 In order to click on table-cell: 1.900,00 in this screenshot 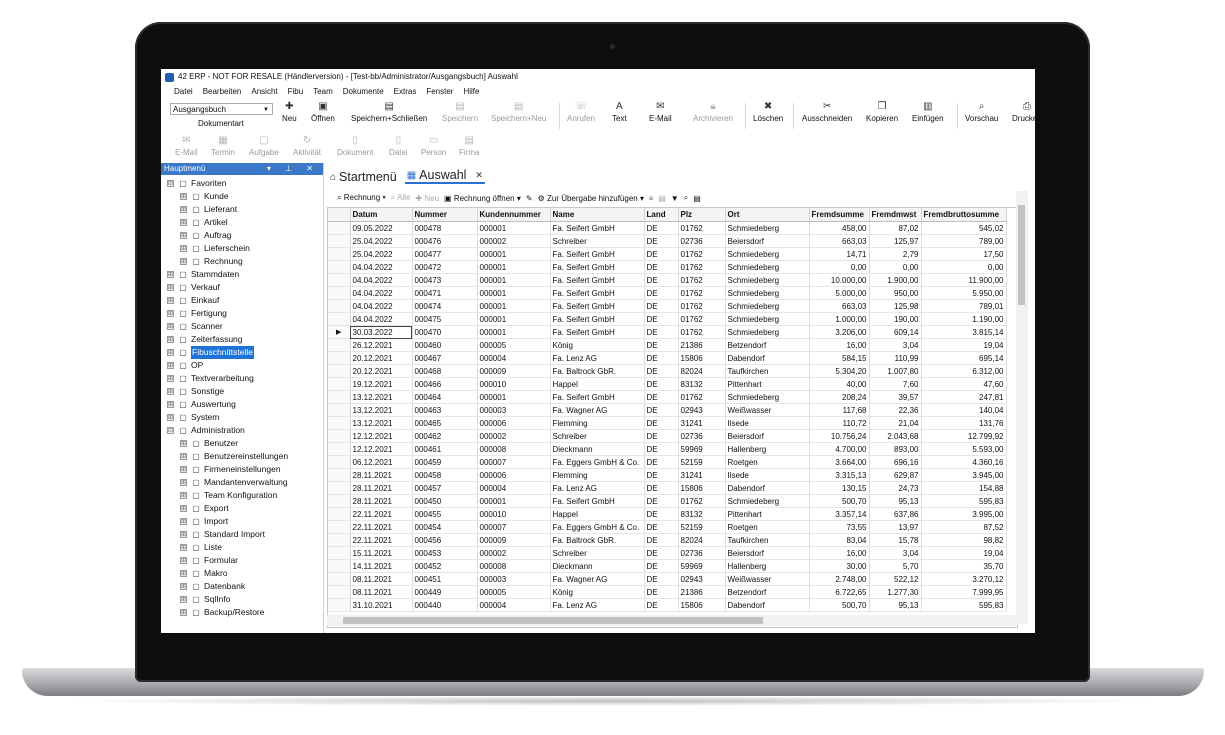, I will do `click(895, 280)`.